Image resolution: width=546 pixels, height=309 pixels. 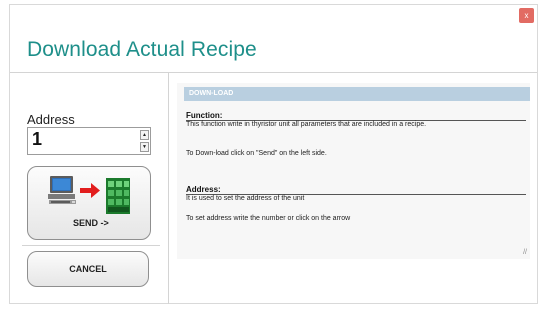 I want to click on resize-grip-icon: //, so click(x=525, y=252).